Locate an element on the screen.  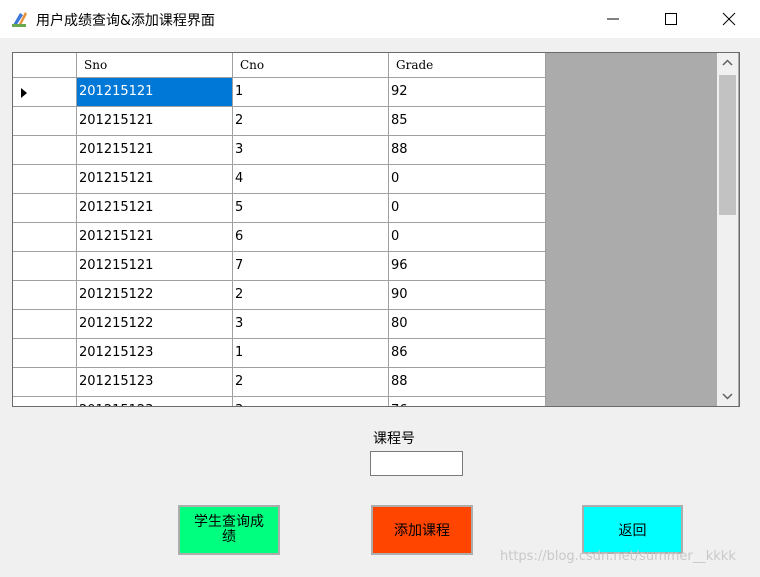
course-number-input is located at coordinates (416, 463).